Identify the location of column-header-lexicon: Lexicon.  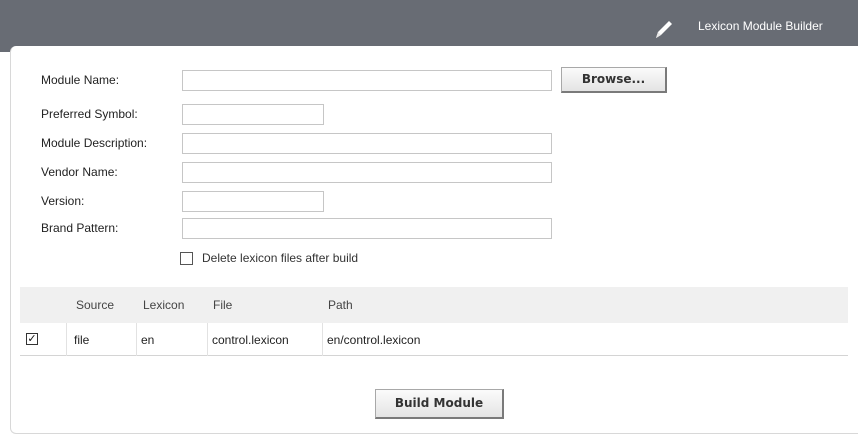
(163, 305).